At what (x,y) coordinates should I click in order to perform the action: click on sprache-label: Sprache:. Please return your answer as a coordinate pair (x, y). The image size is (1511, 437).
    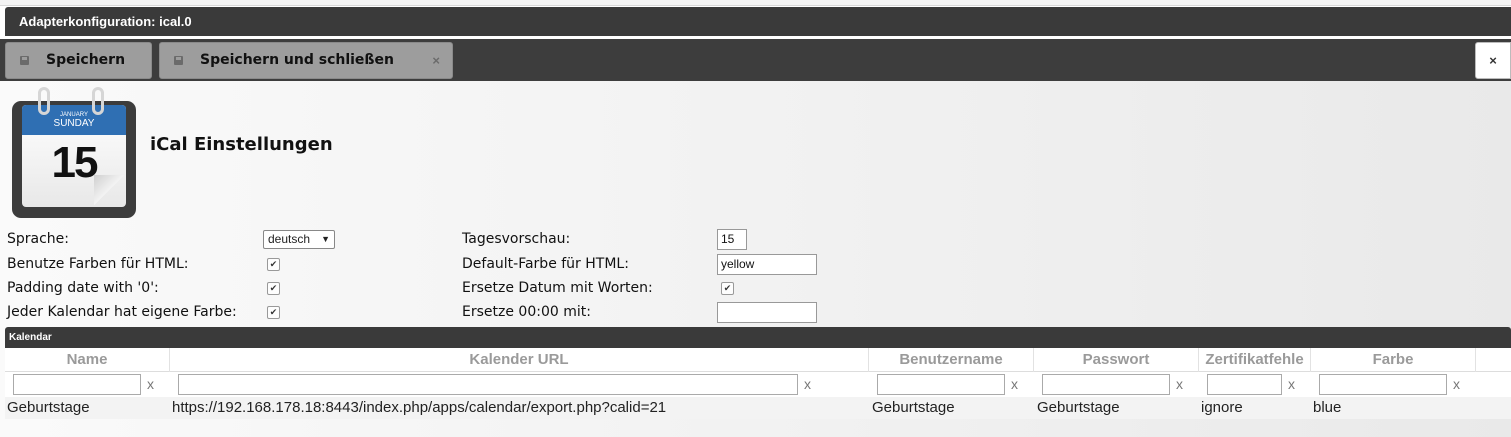
    Looking at the image, I should click on (38, 239).